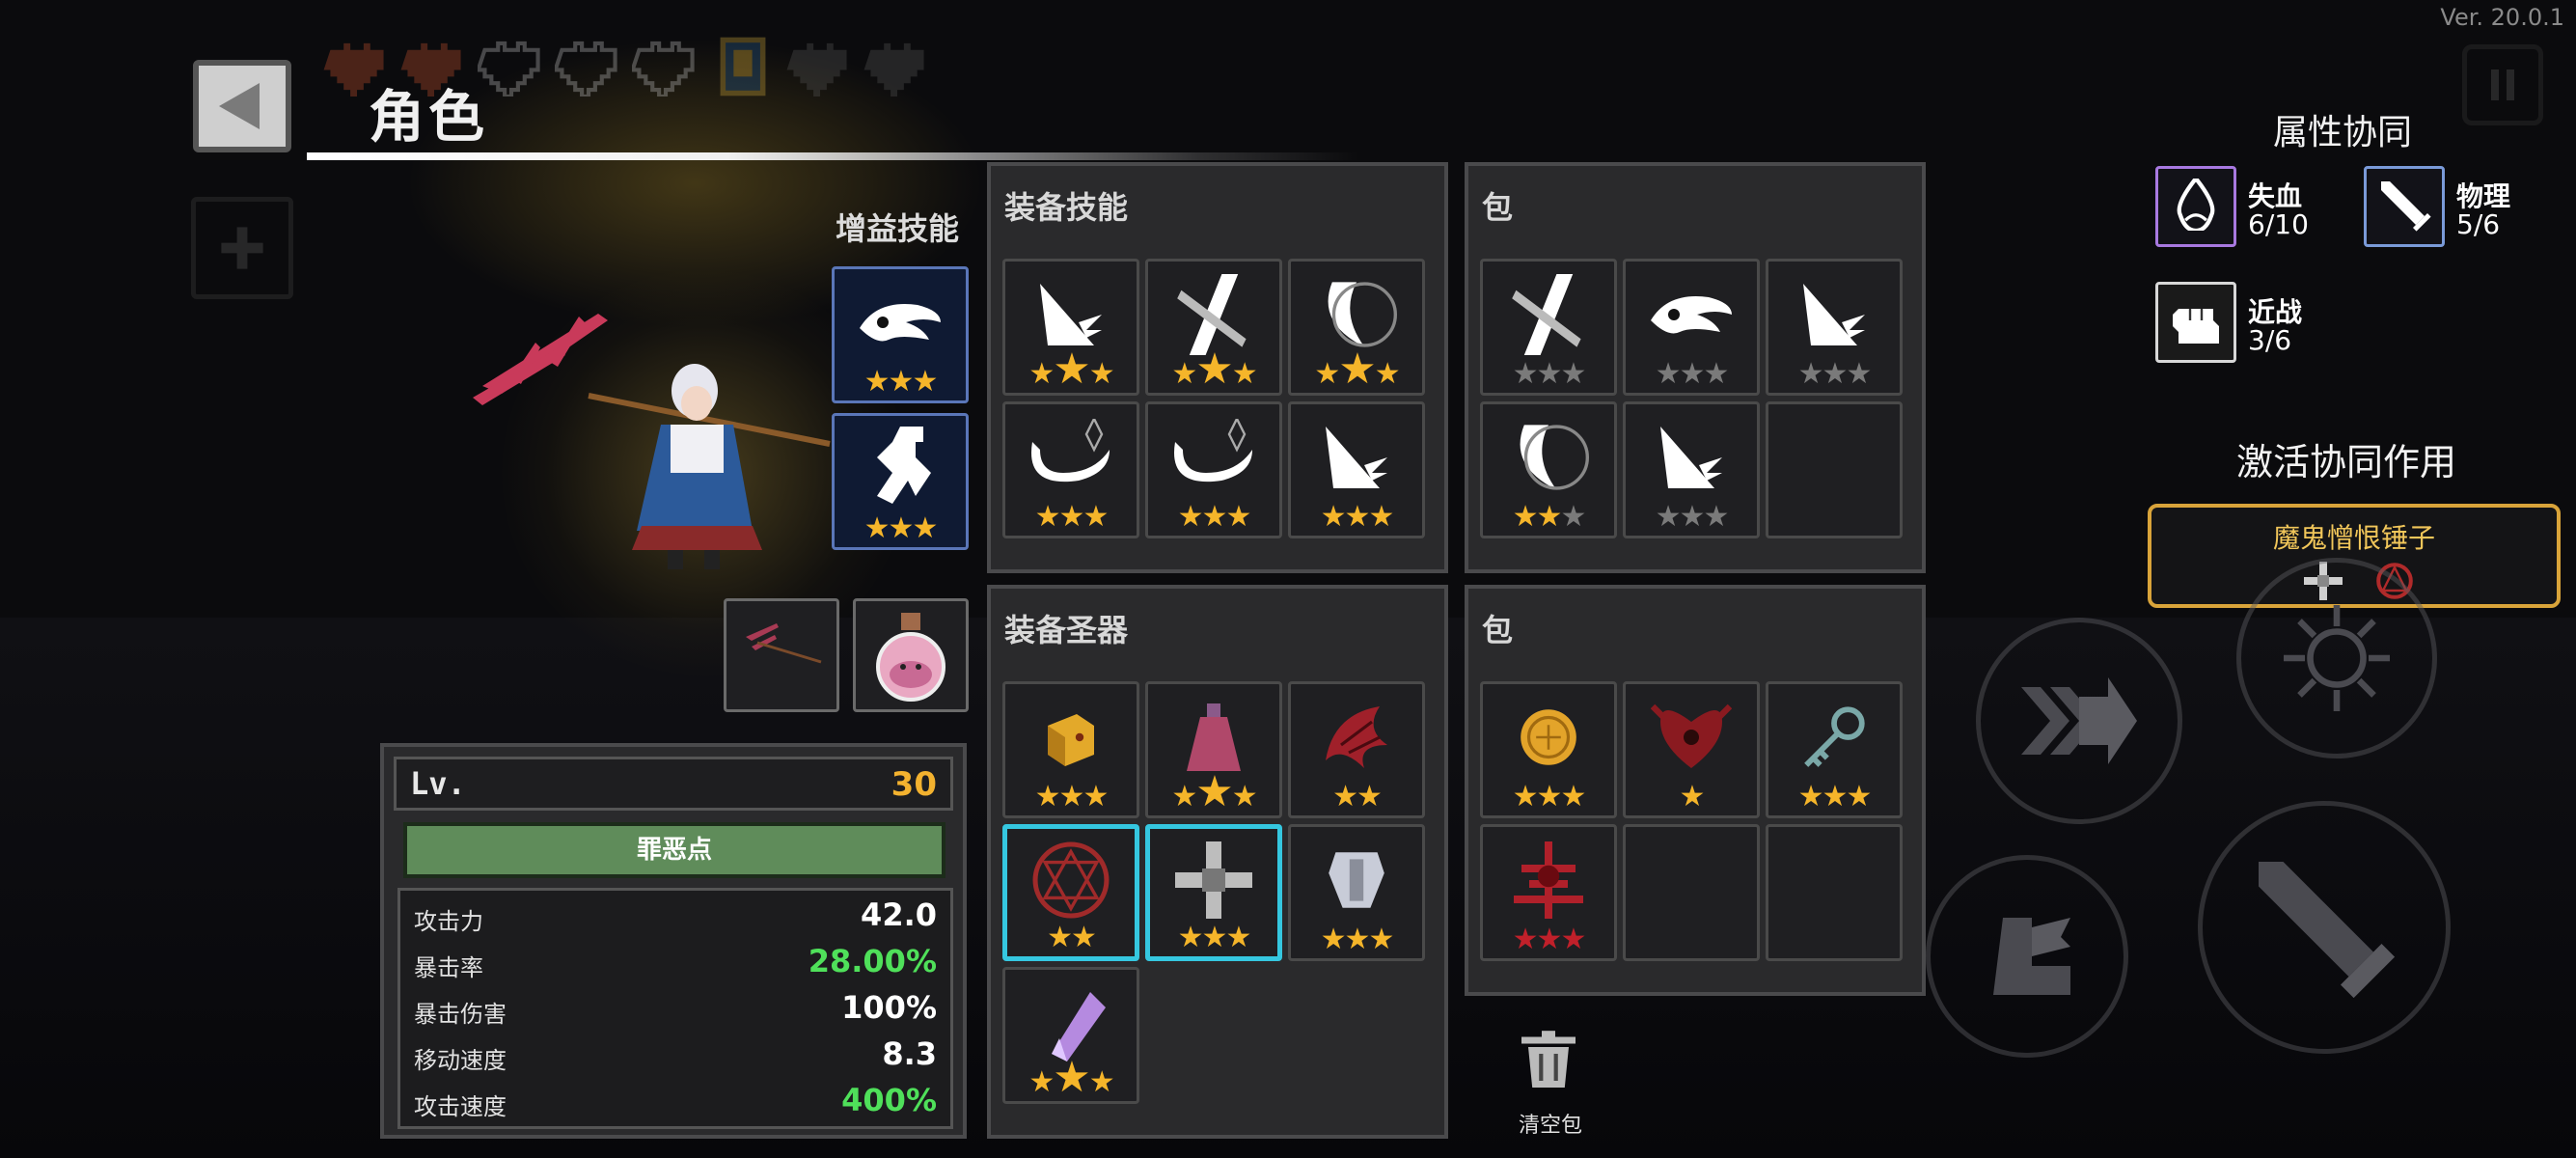 This screenshot has height=1158, width=2576. I want to click on fist-icon, so click(2196, 322).